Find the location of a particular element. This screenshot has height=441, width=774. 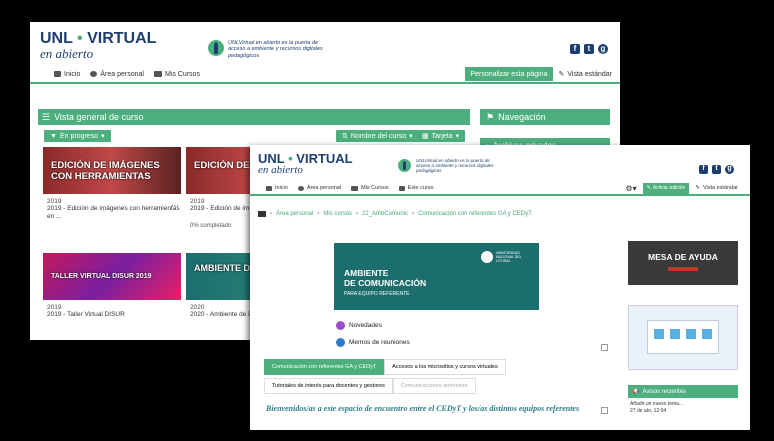

tab-comunicaciones-anteriores: Comunicaciones anteriores is located at coordinates (434, 386).